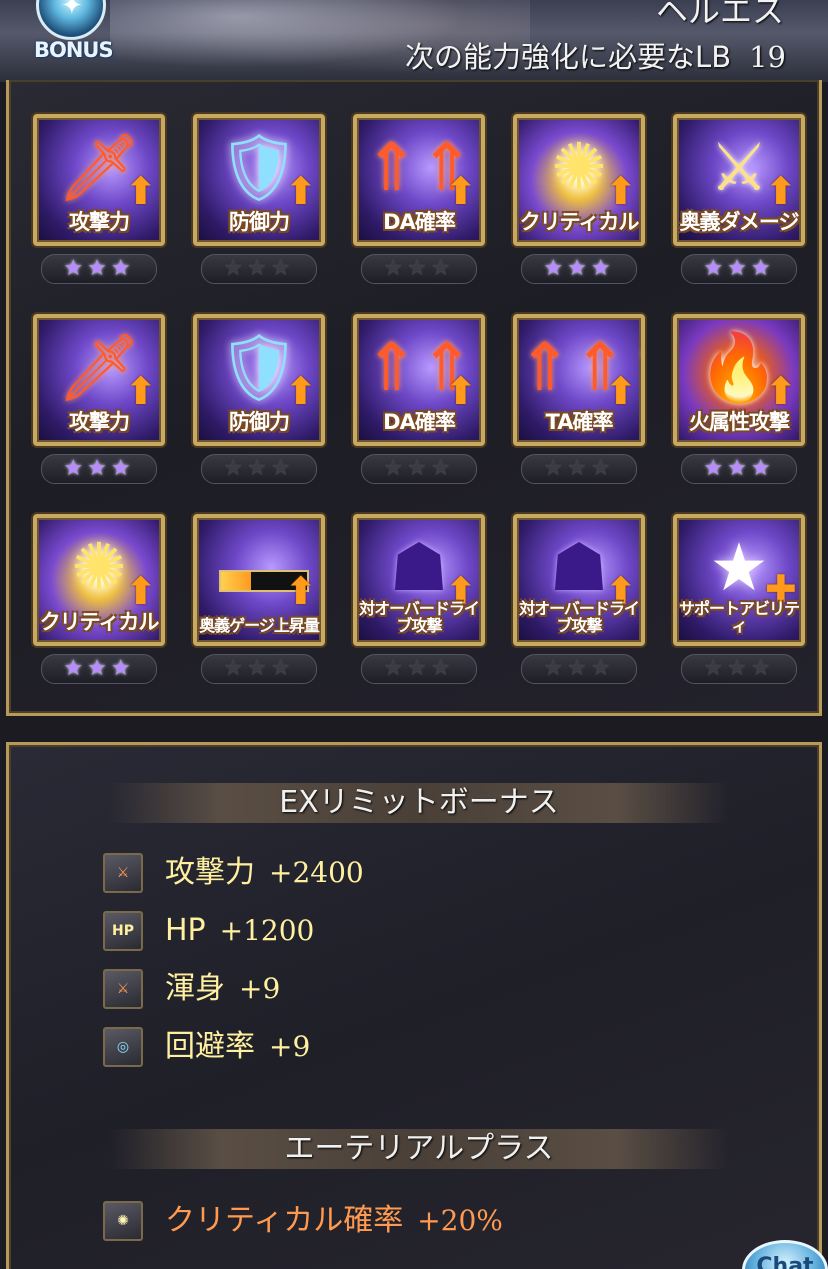  What do you see at coordinates (460, 1220) in the screenshot?
I see `stat-value: +20%` at bounding box center [460, 1220].